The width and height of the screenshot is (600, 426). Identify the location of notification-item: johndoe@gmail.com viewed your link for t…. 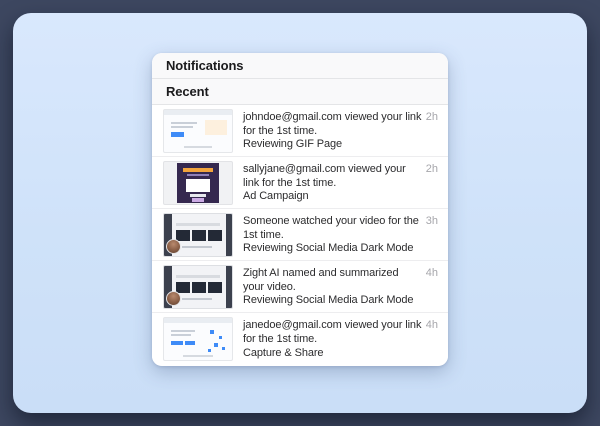
(300, 131).